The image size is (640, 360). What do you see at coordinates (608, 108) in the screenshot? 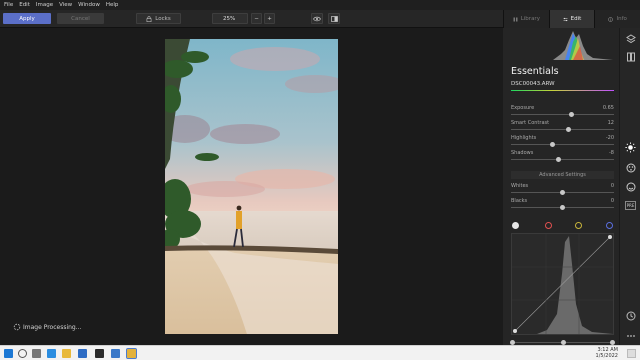
I see `exposure-value: 0.65` at bounding box center [608, 108].